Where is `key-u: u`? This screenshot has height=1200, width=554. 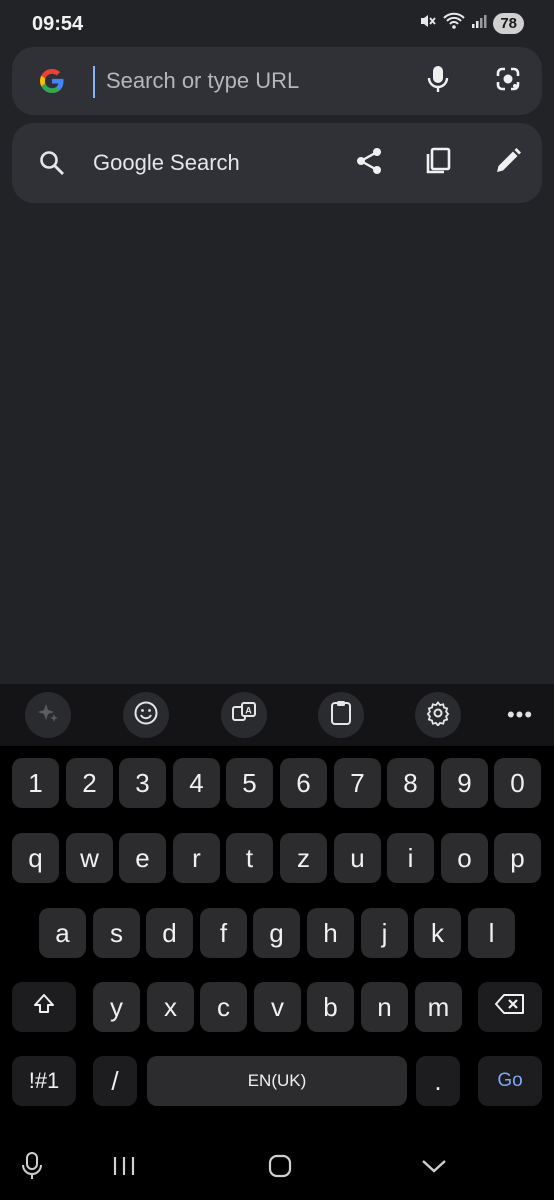
key-u: u is located at coordinates (357, 858).